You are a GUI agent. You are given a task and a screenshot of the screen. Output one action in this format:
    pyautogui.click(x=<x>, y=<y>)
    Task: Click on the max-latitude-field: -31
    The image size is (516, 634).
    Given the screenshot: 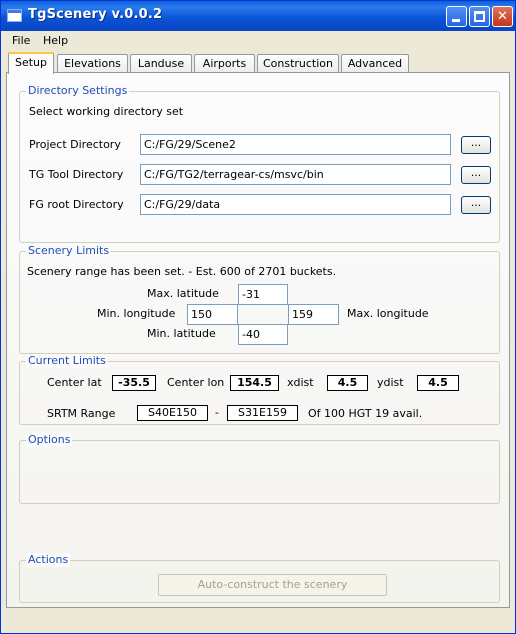 What is the action you would take?
    pyautogui.click(x=263, y=294)
    